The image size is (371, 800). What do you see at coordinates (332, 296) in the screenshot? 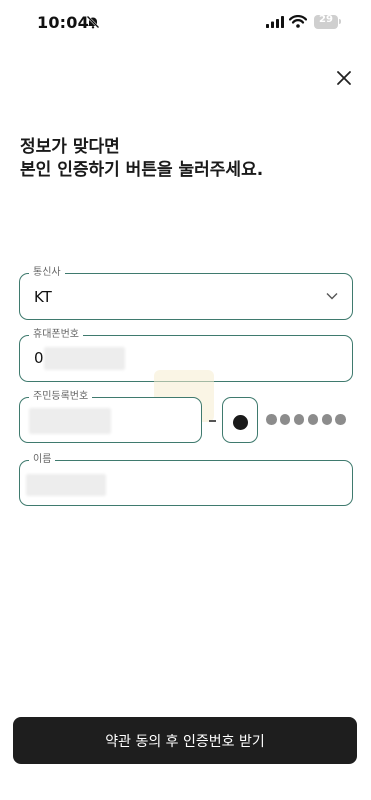
I see `chevron-down-icon` at bounding box center [332, 296].